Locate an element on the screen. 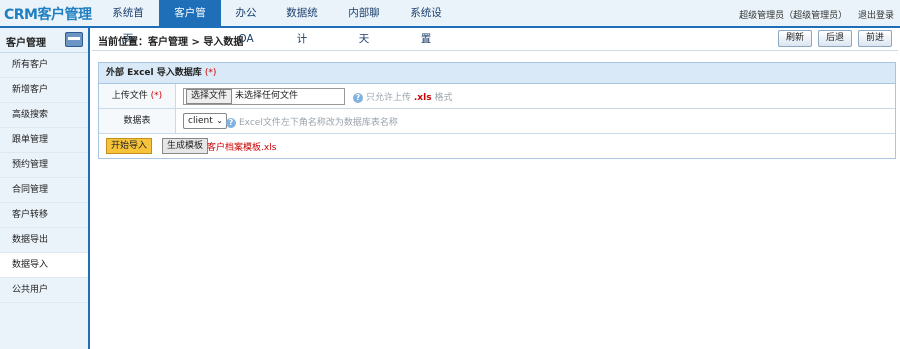 The image size is (900, 349). chevron-down-icon: ⌄ is located at coordinates (219, 120).